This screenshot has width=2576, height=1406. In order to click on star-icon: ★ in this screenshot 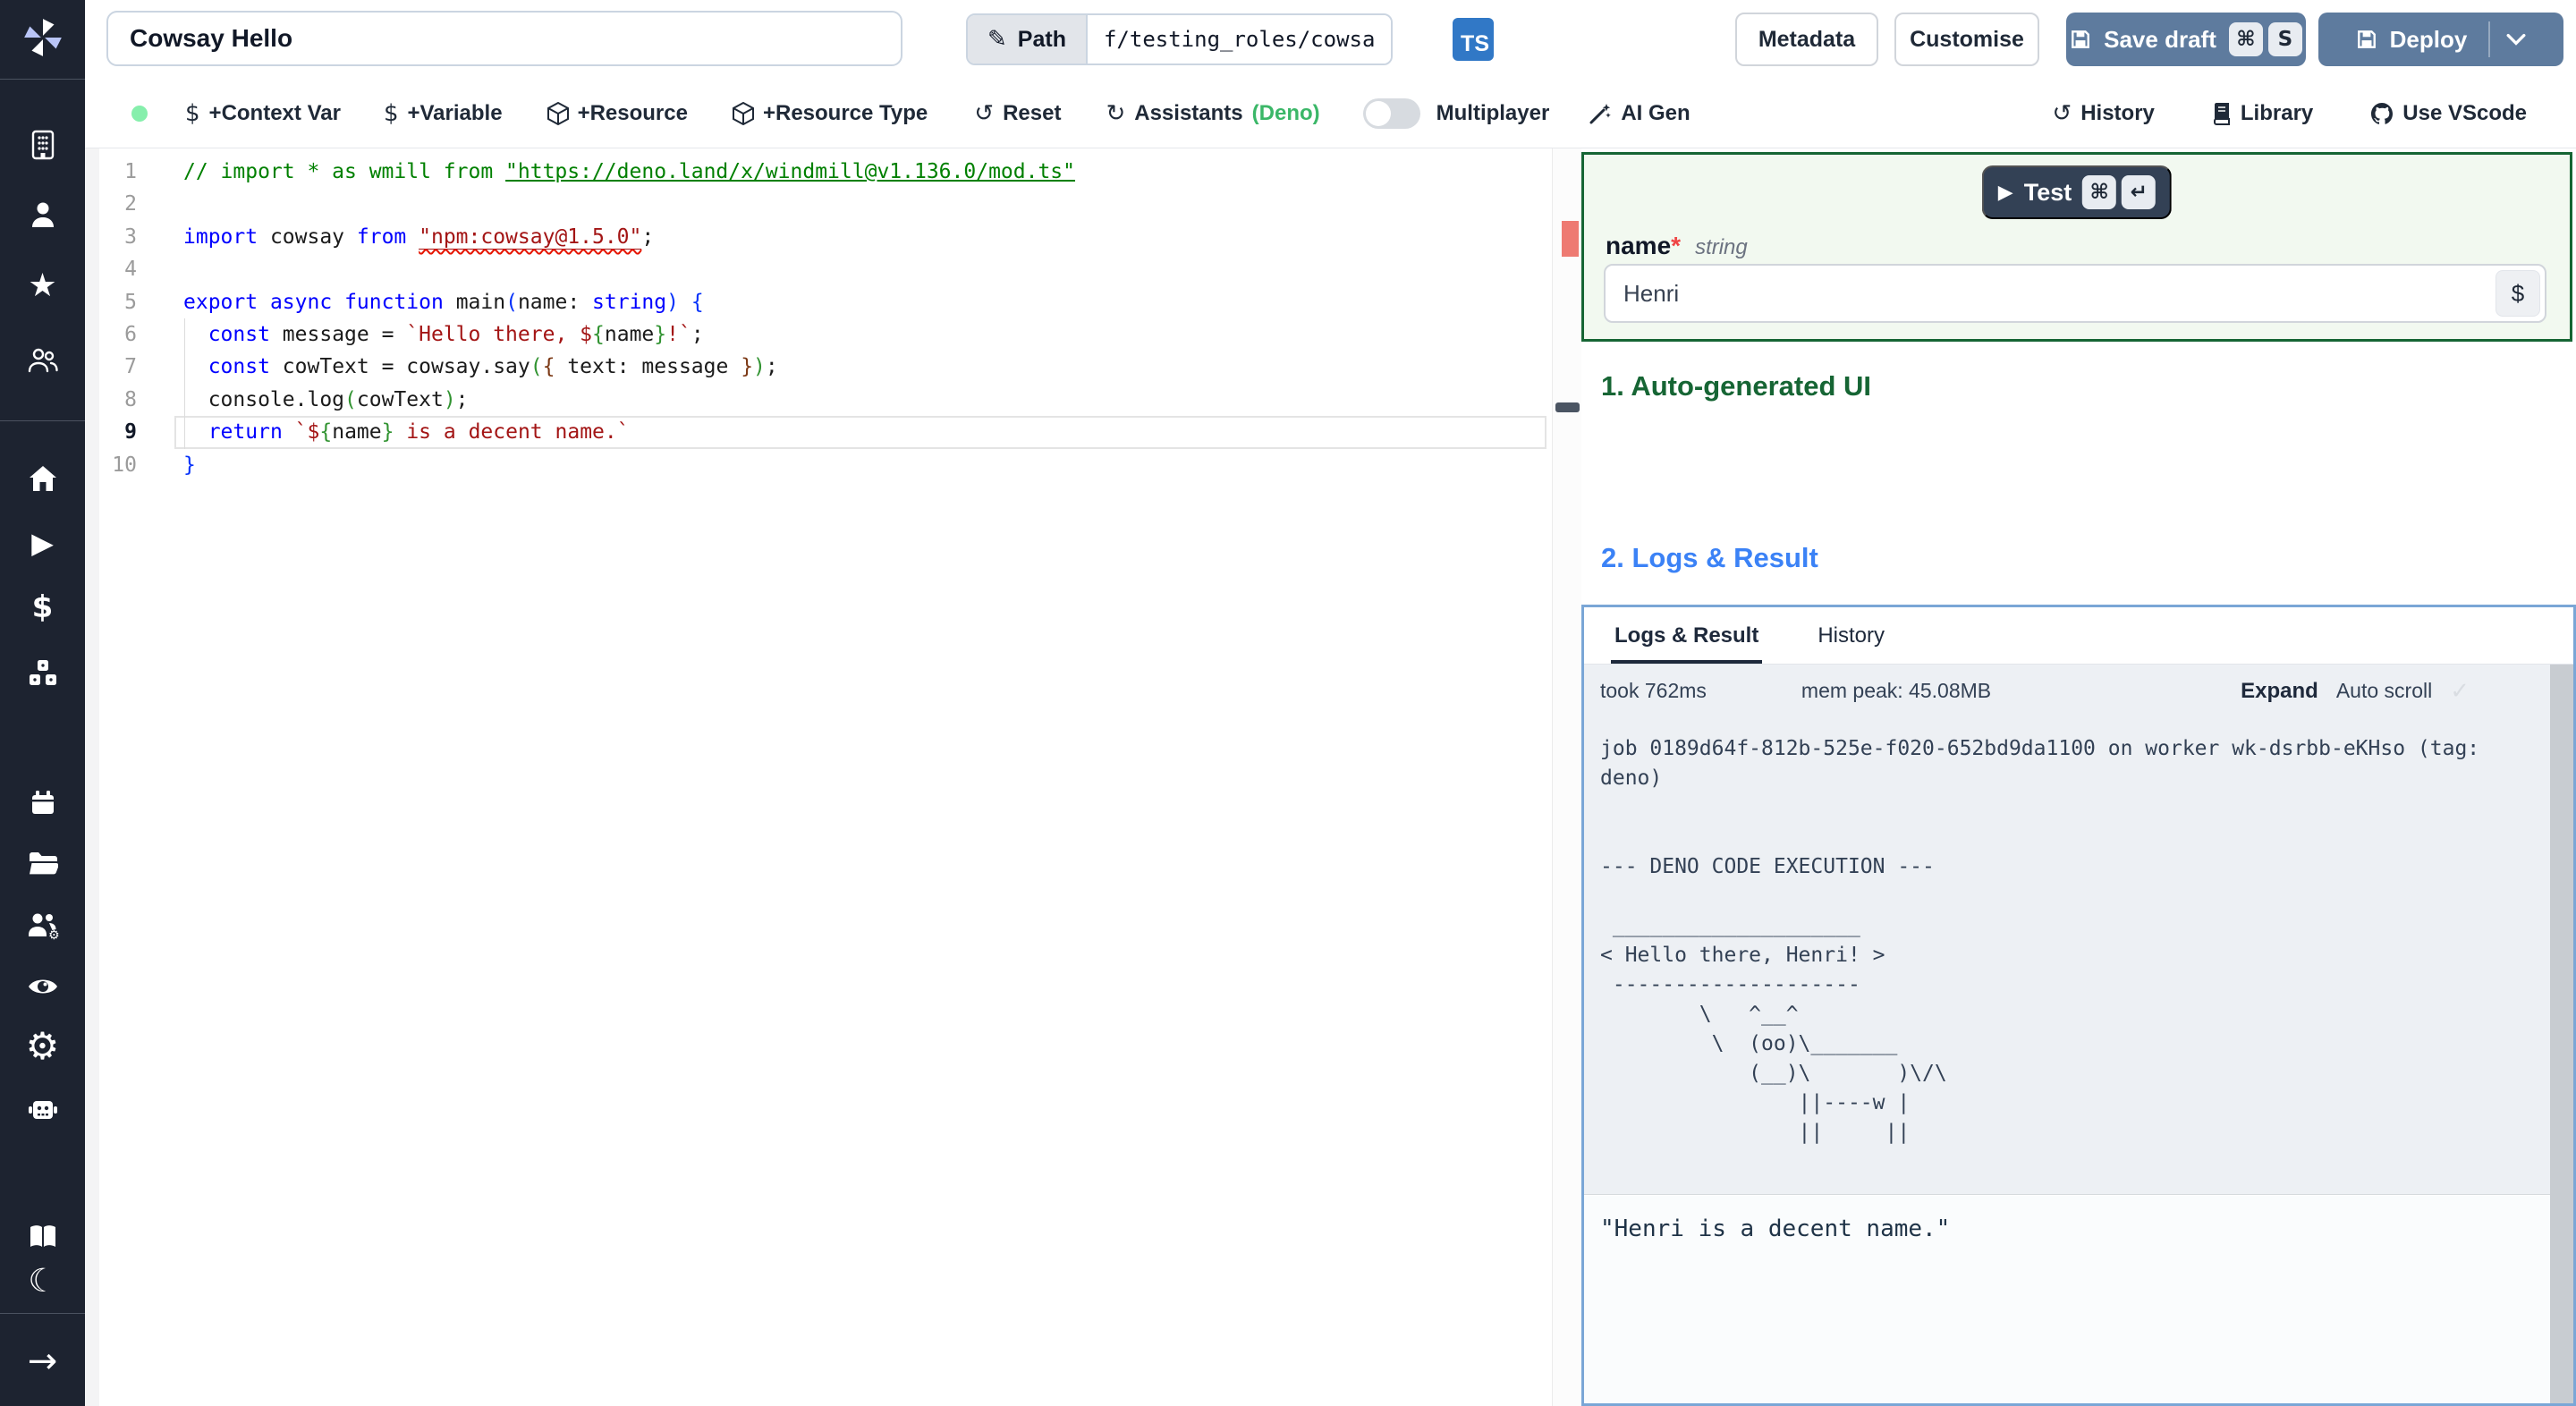, I will do `click(42, 286)`.